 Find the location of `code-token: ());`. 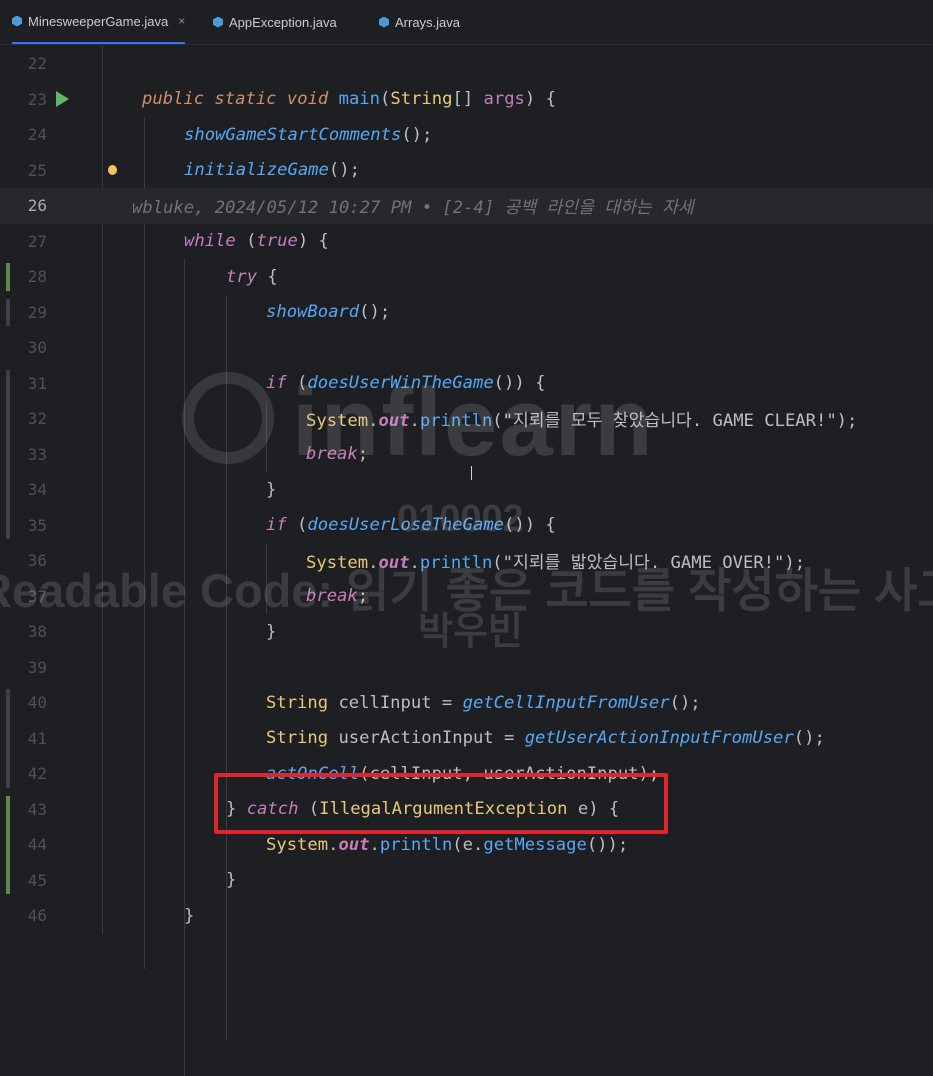

code-token: ()); is located at coordinates (607, 844).